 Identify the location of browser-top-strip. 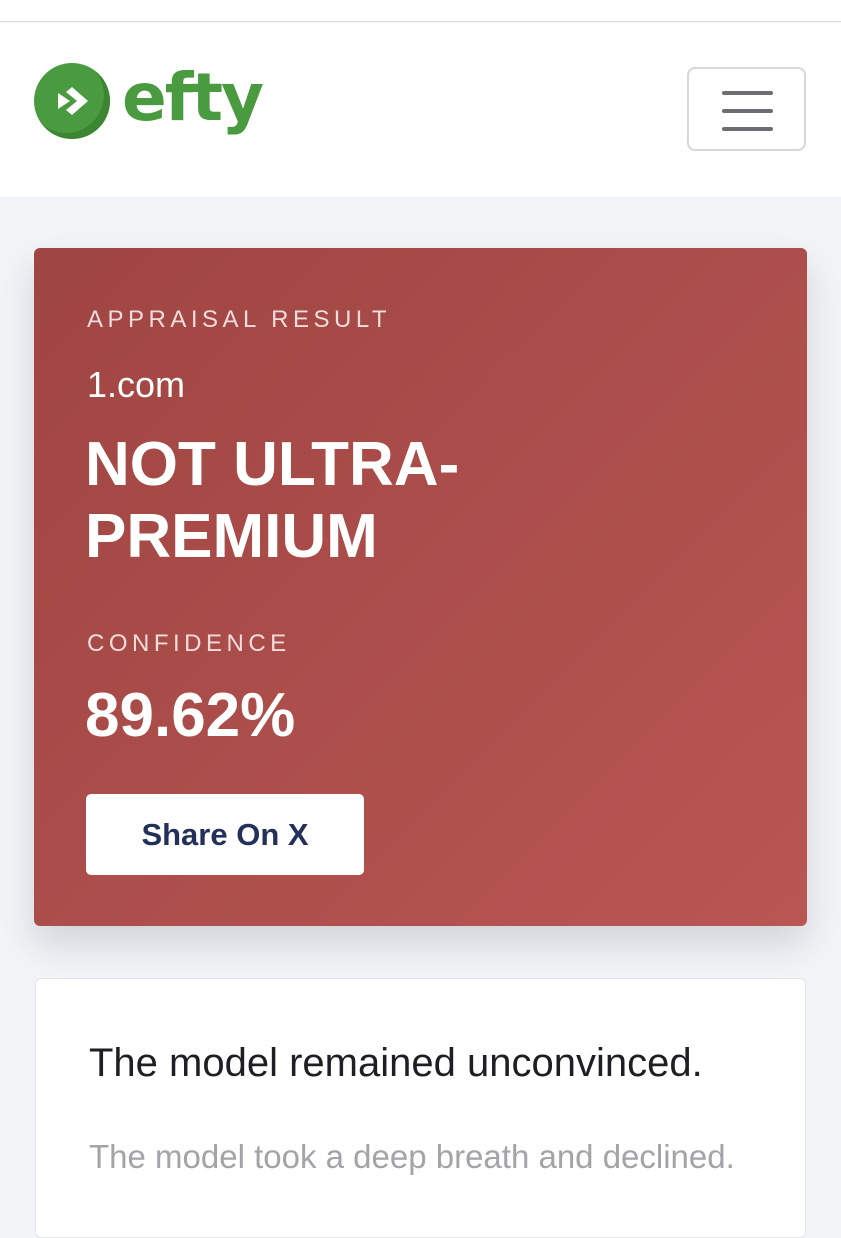
(420, 11).